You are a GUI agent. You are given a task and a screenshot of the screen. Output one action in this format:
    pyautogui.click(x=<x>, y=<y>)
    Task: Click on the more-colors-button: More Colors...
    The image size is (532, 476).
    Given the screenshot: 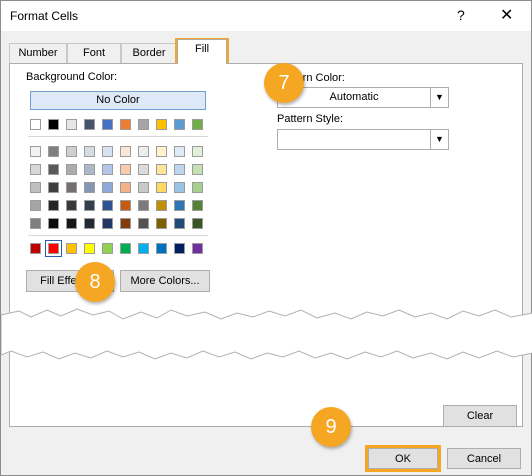 What is the action you would take?
    pyautogui.click(x=165, y=281)
    